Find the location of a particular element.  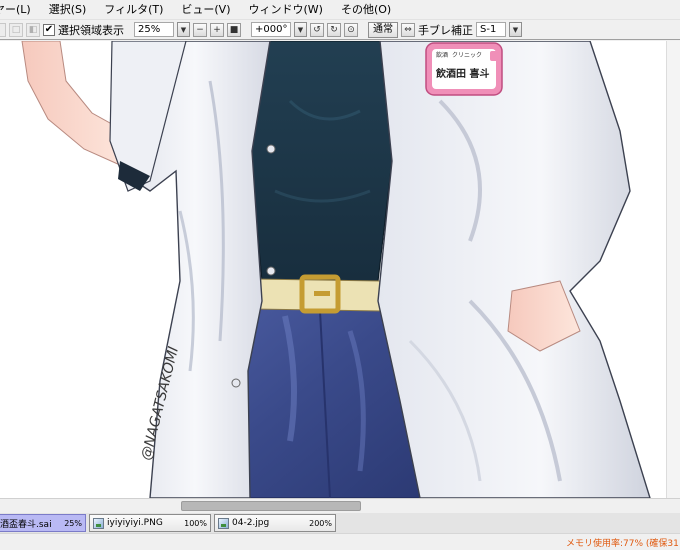

selection-visible-label: 選択領域表示 is located at coordinates (91, 30).